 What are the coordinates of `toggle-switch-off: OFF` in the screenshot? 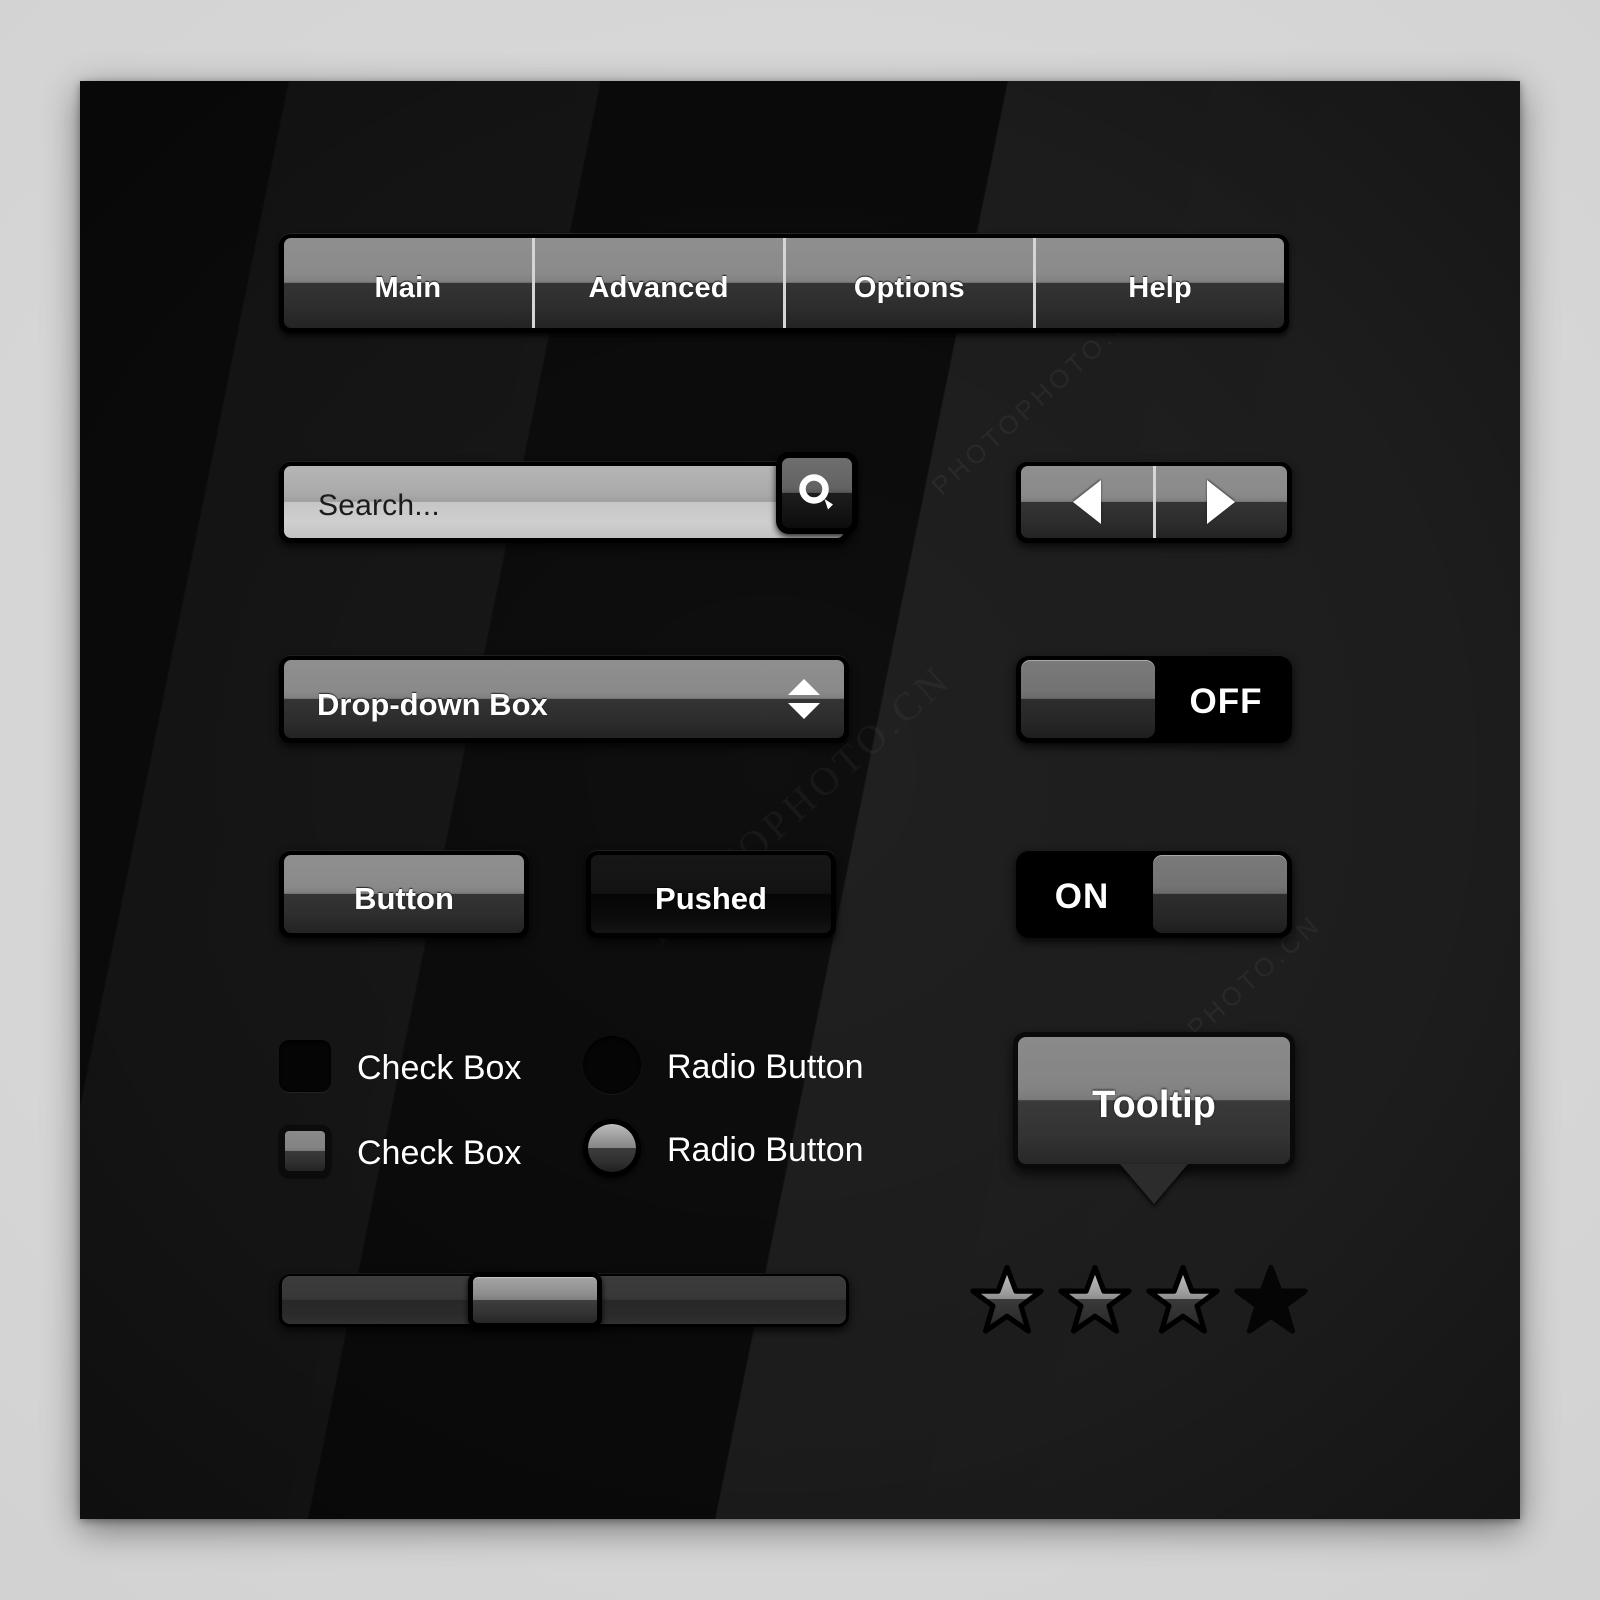 It's located at (1154, 699).